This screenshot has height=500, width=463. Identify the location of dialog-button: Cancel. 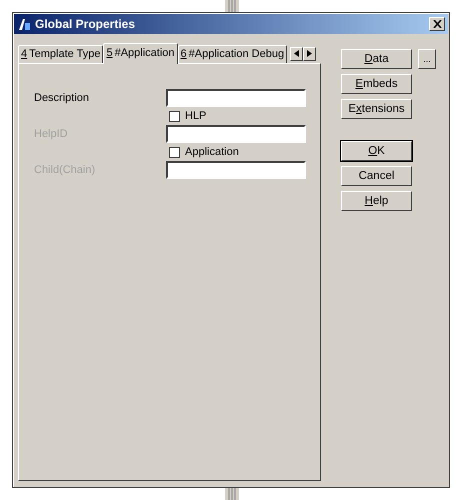
(376, 176).